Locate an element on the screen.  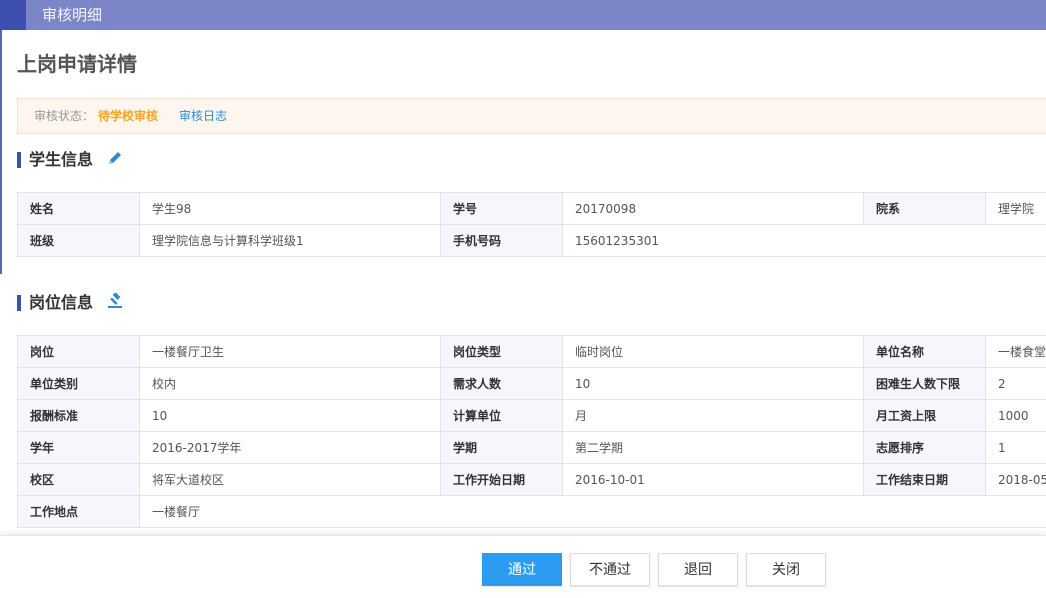
table-row: 岗位 一楼餐厅卫生 岗位类型 临时岗位 单位名称 一楼食堂 is located at coordinates (532, 352).